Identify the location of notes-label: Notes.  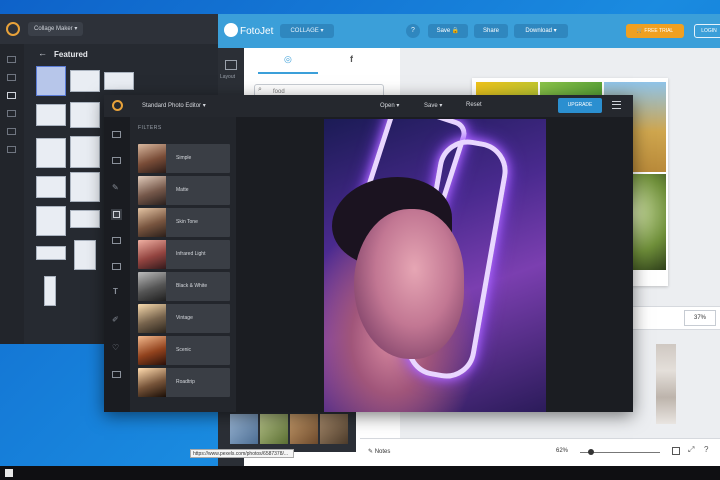
(382, 452).